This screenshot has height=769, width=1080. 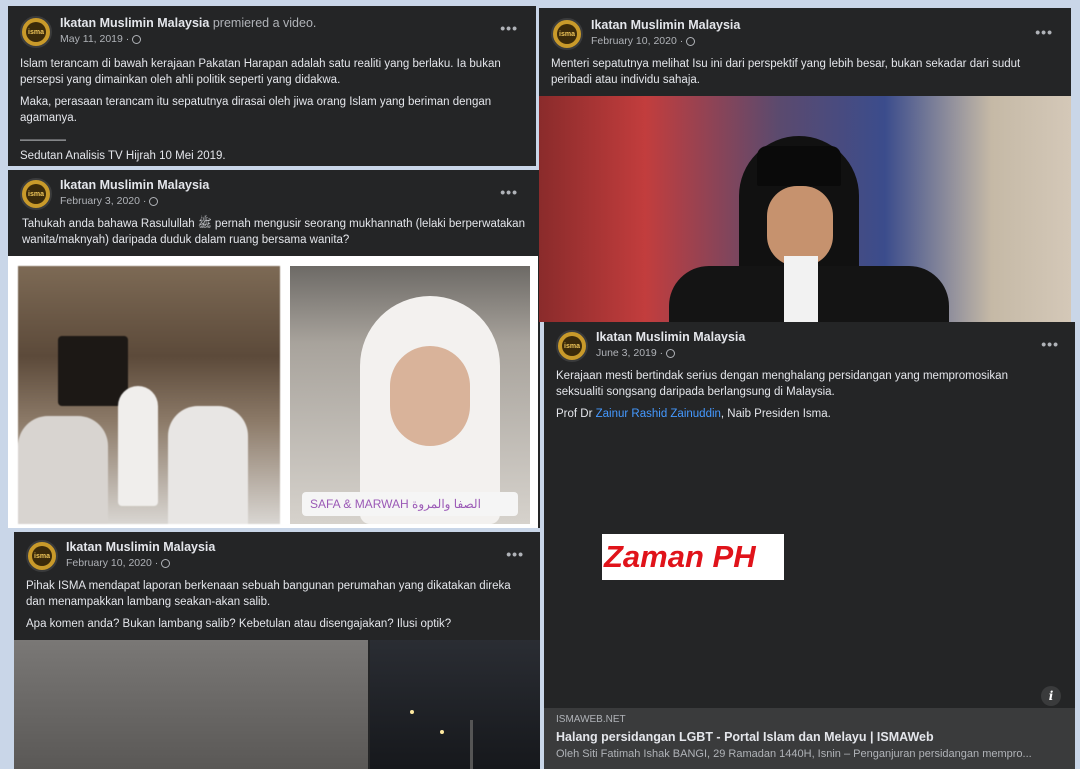 I want to click on photo-safa-marwah: SAFA & MARWAH الصفا والمروة, so click(x=410, y=395).